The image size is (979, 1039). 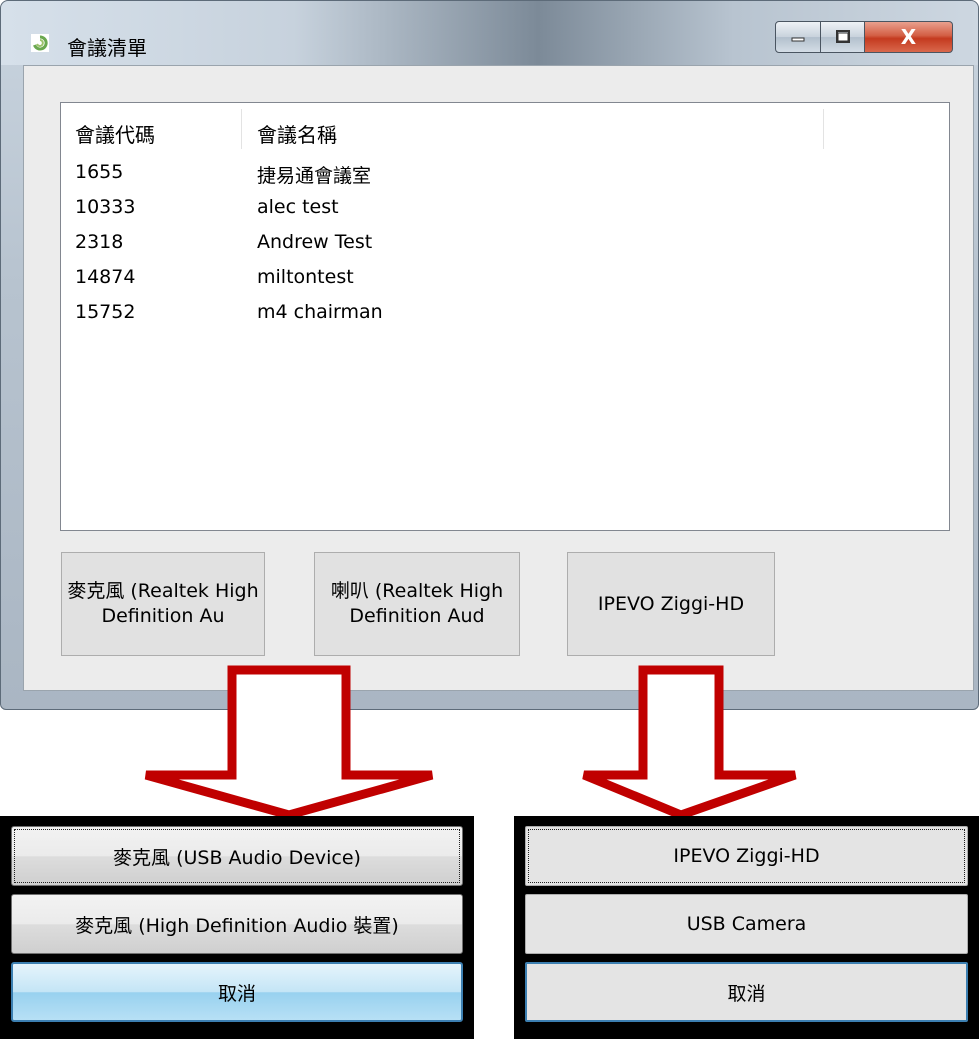 I want to click on mic-option-hd-audio: 麥克風 (High Definition Audio 裝置), so click(x=237, y=924).